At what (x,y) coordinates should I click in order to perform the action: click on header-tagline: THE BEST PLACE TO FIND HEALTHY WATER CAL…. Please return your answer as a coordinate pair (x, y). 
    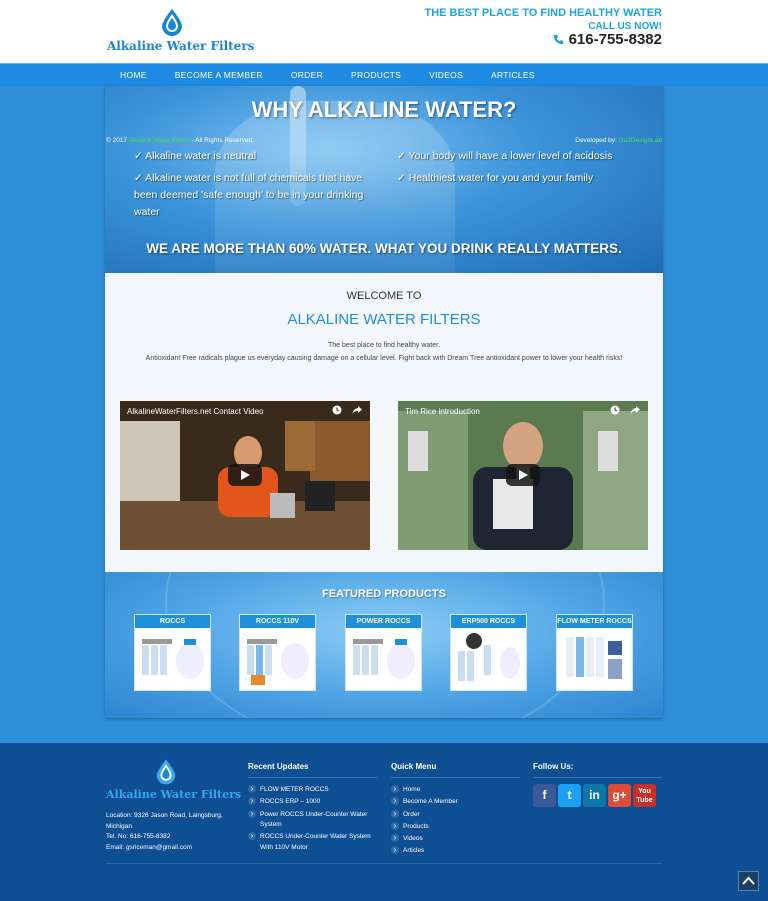
    Looking at the image, I should click on (543, 20).